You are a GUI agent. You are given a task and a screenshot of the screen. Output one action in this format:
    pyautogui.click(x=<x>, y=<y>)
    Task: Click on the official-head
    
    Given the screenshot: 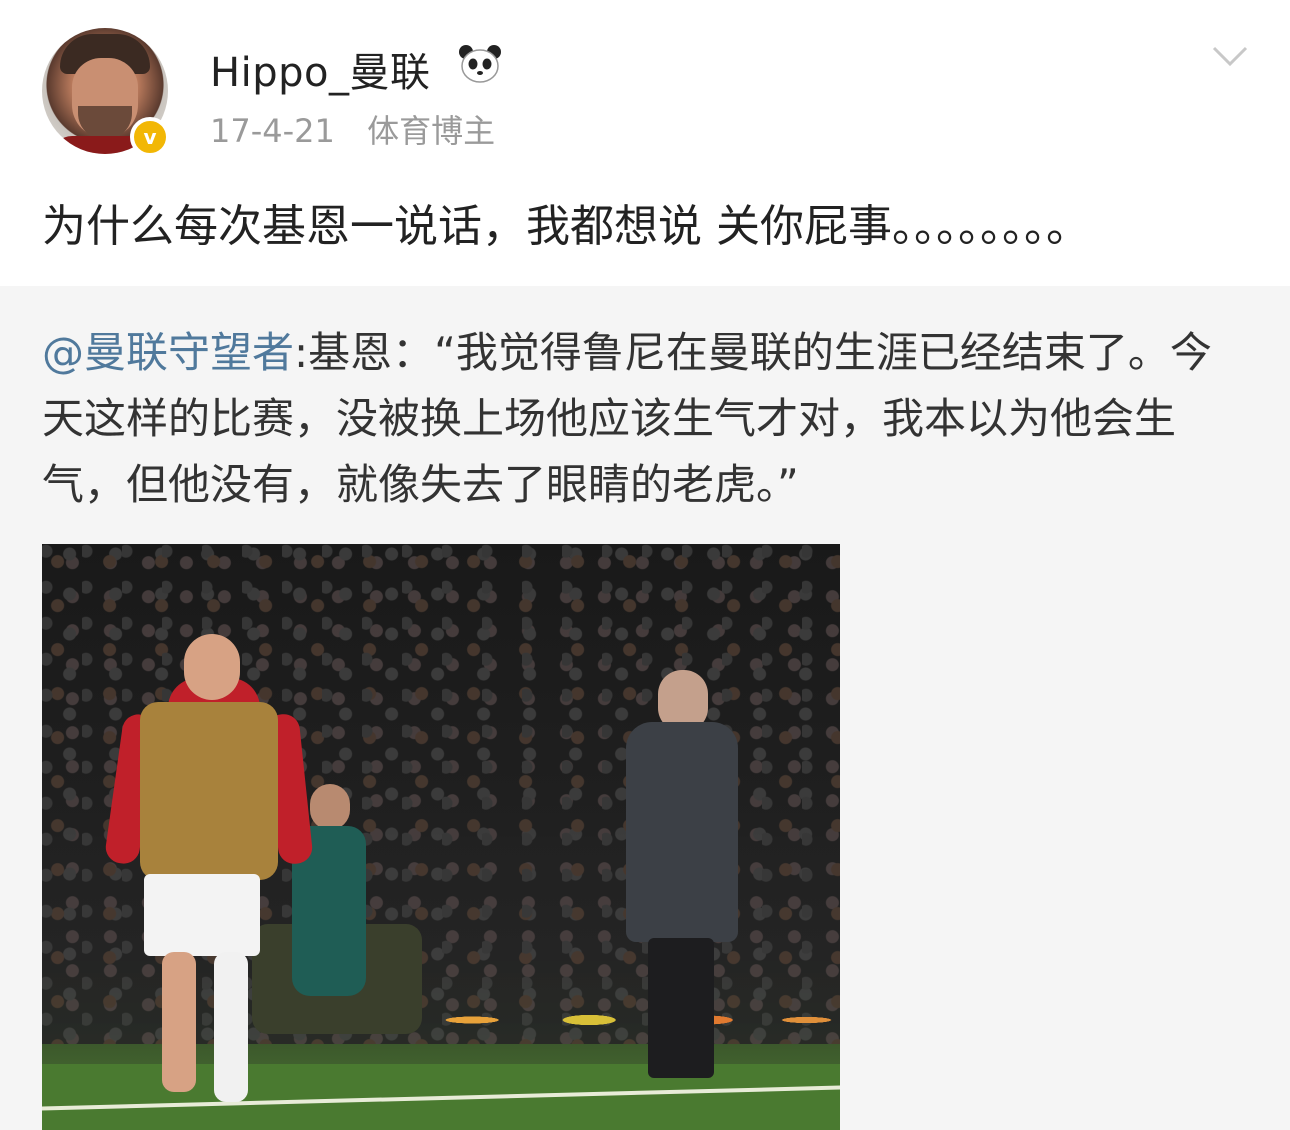 What is the action you would take?
    pyautogui.click(x=330, y=807)
    